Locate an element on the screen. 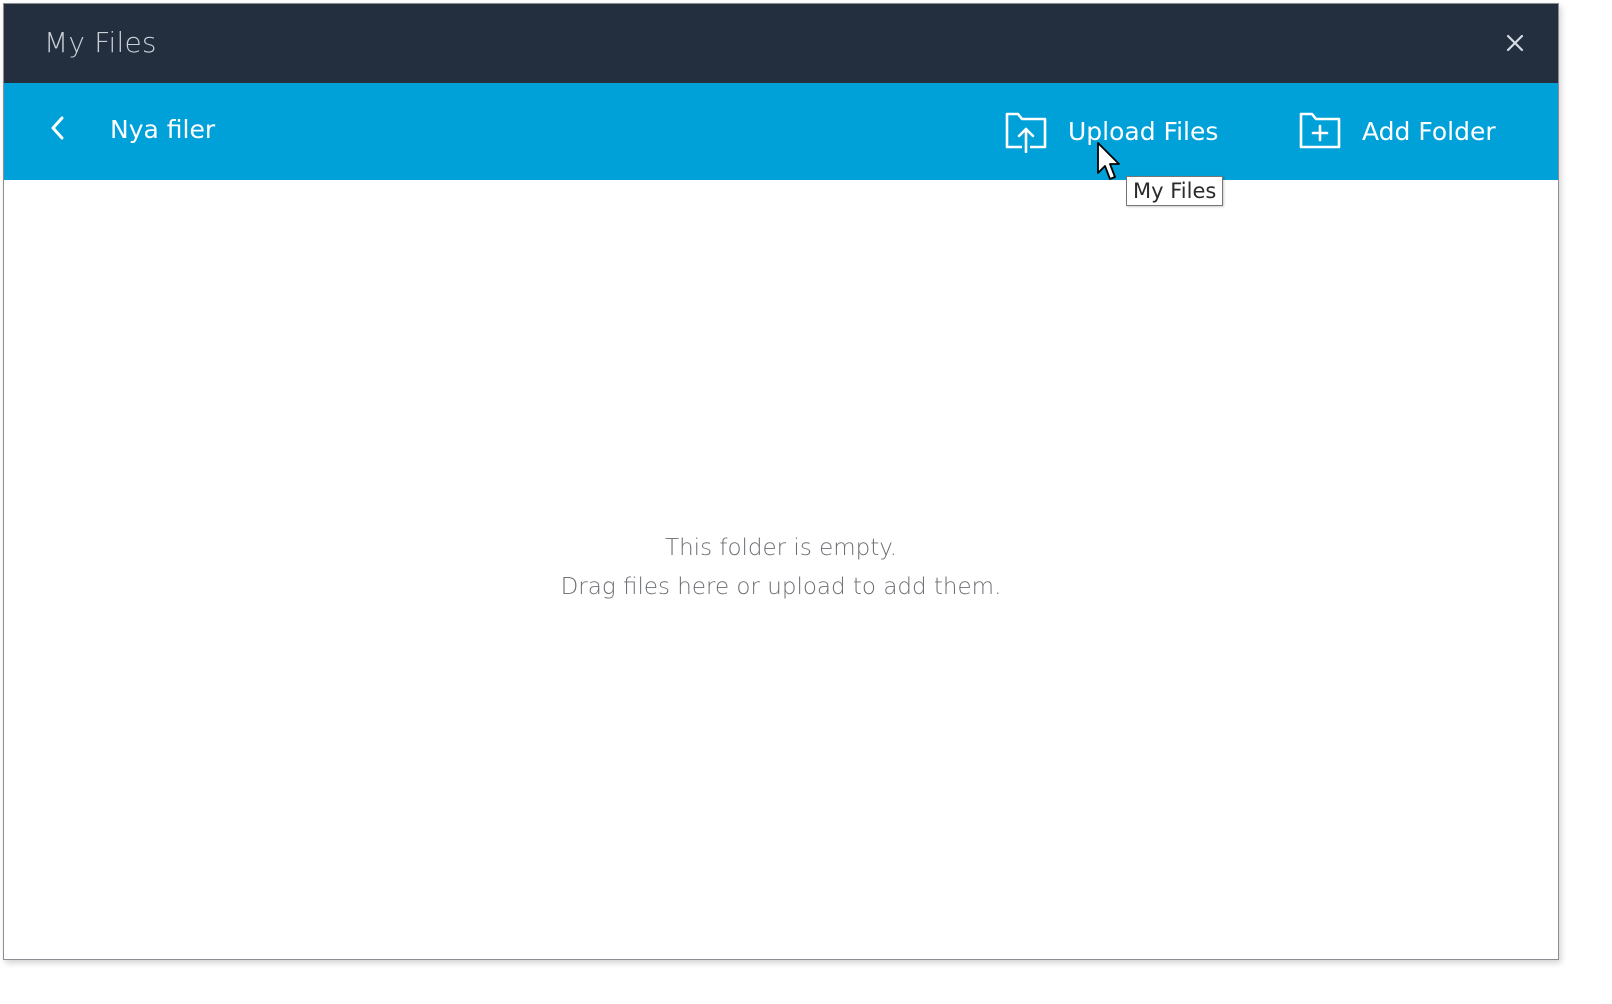  window-title: My Files is located at coordinates (100, 42).